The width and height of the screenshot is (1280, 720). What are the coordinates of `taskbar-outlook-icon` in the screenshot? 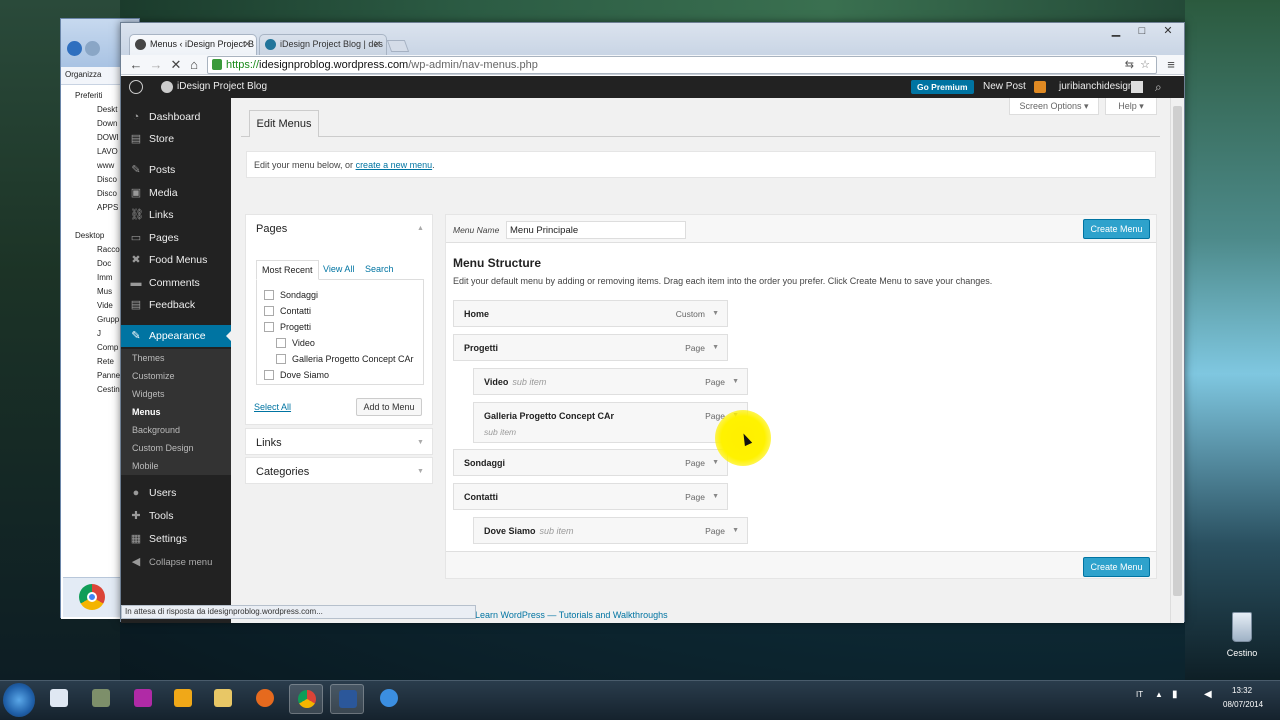 It's located at (183, 699).